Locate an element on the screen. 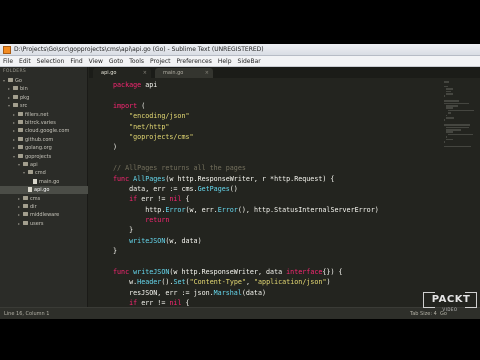 Image resolution: width=480 pixels, height=360 pixels. code-line: "net/http" is located at coordinates (278, 127).